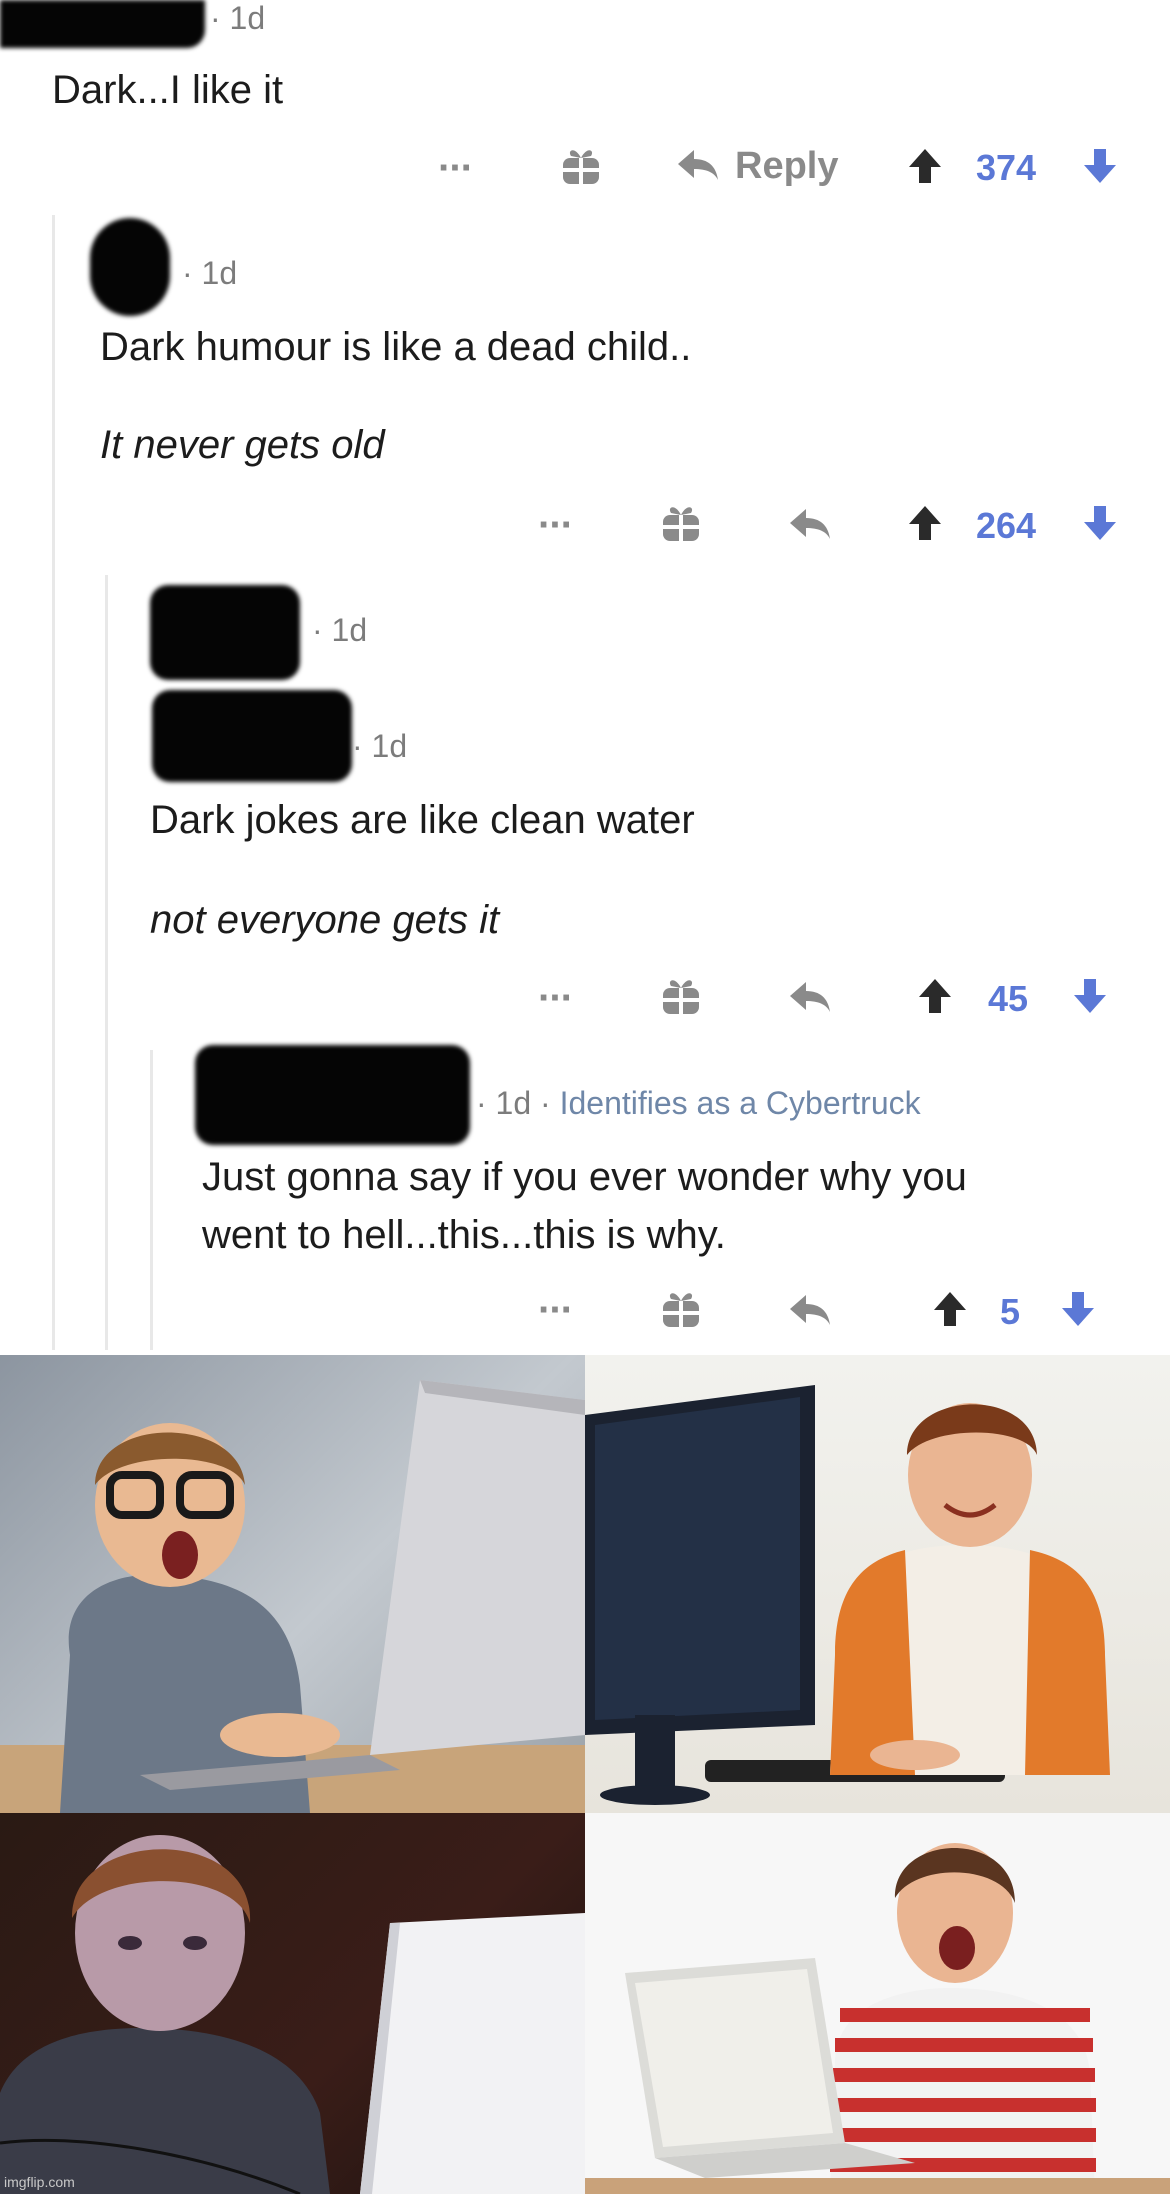 Image resolution: width=1170 pixels, height=2194 pixels. I want to click on watermark: imgflip.com, so click(39, 2182).